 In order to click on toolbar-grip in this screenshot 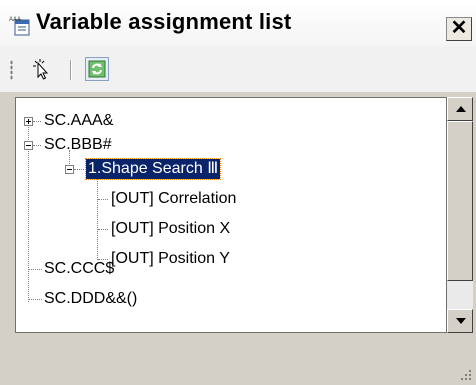, I will do `click(11, 70)`.